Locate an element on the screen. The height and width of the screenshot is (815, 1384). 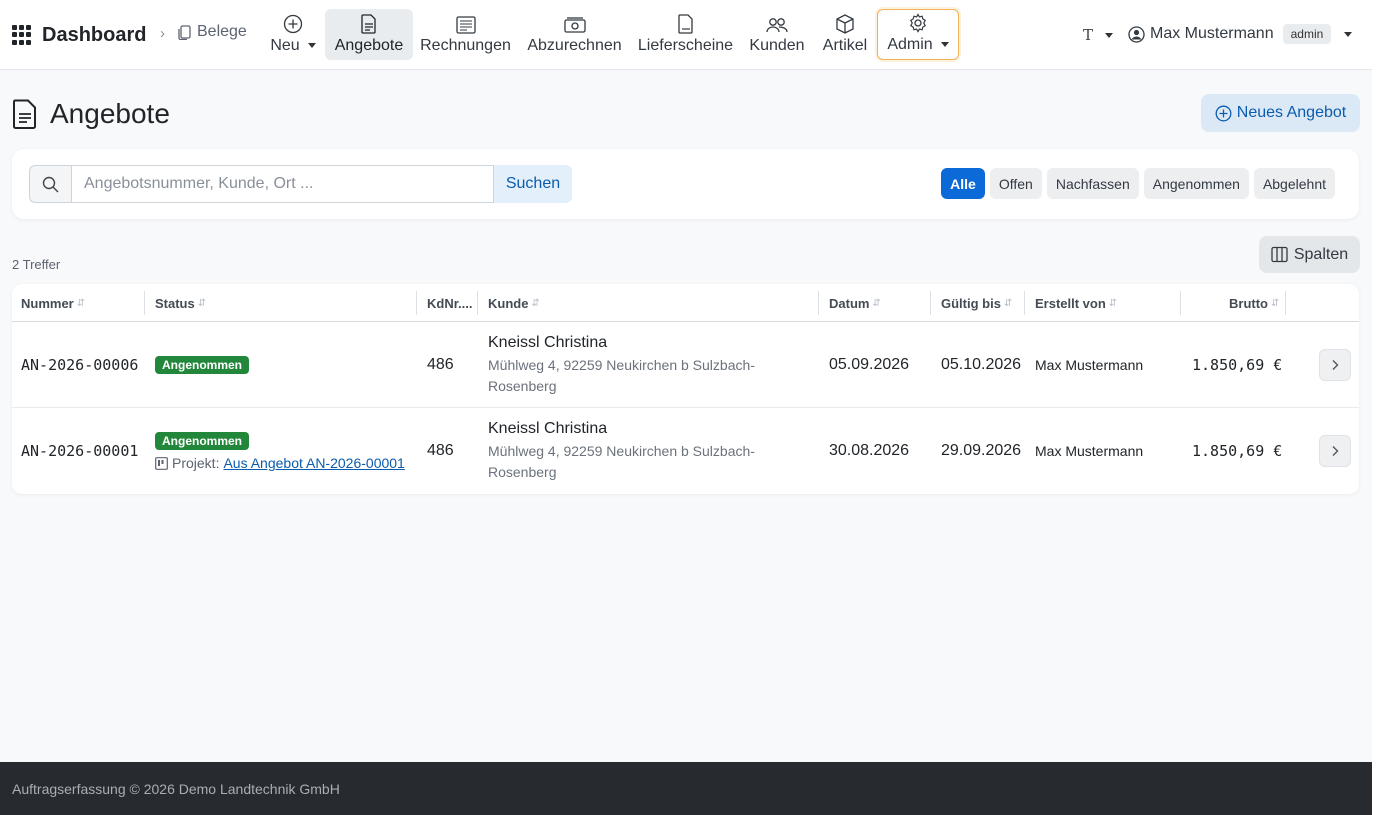
col-label: Nummer is located at coordinates (47, 303).